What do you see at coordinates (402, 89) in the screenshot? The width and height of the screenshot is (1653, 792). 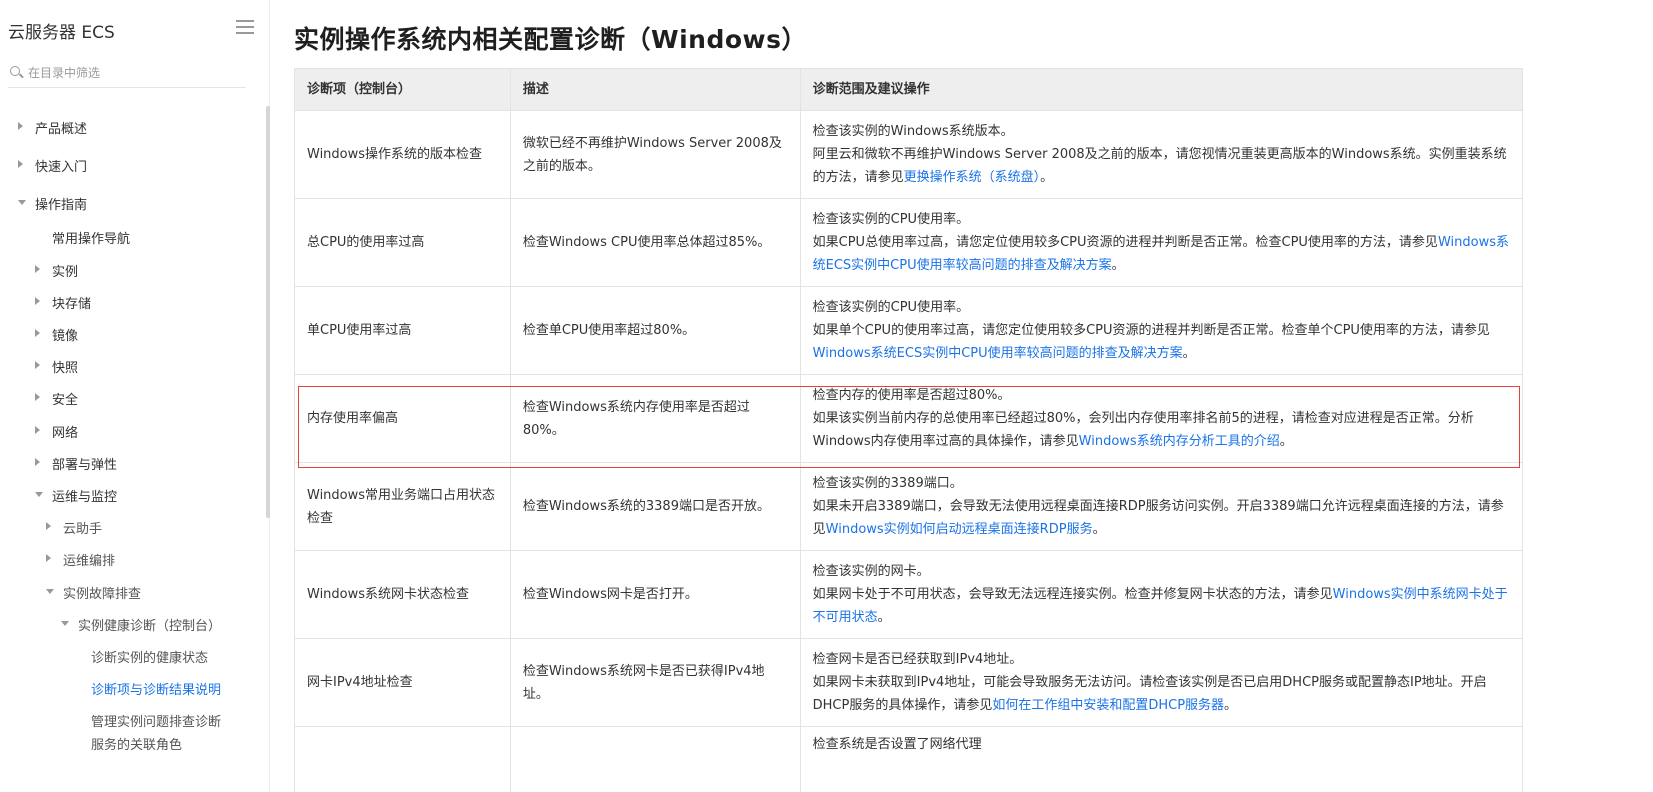 I see `column-header: 诊断项（控制台）` at bounding box center [402, 89].